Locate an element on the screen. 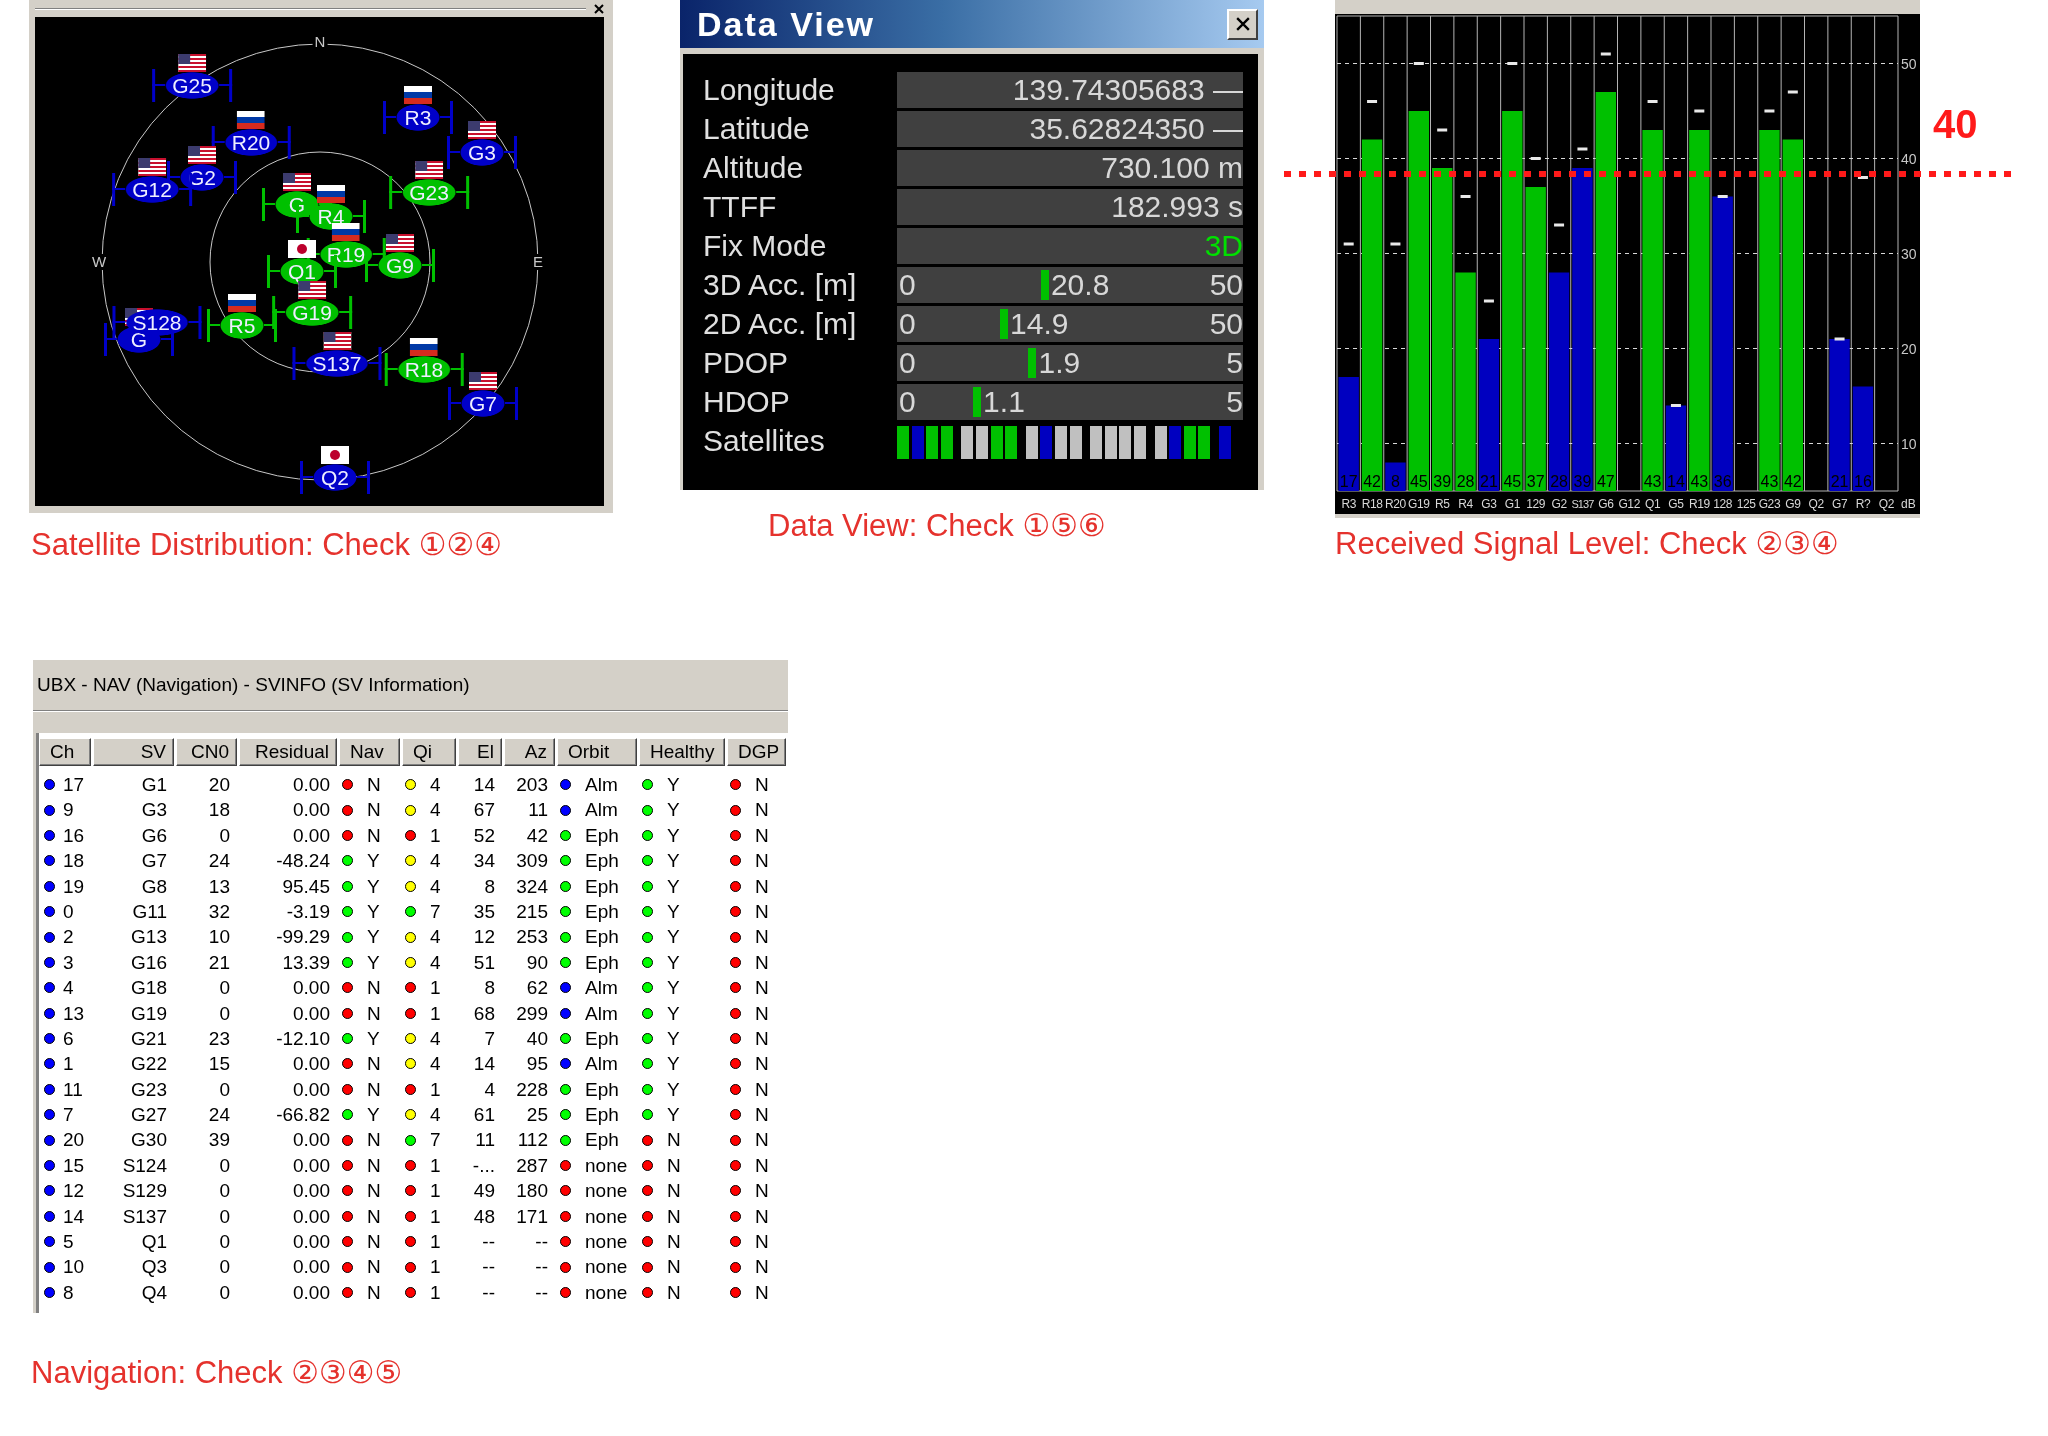 This screenshot has height=1436, width=2048. category-label: R4 is located at coordinates (1465, 504).